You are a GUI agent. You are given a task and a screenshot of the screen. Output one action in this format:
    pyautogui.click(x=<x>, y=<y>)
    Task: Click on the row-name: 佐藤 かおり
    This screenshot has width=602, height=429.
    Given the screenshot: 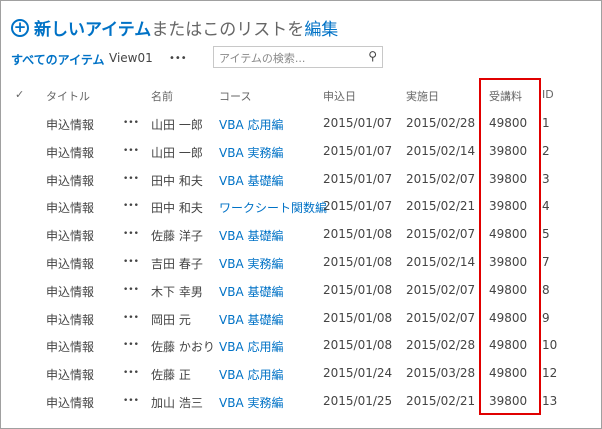 What is the action you would take?
    pyautogui.click(x=183, y=347)
    